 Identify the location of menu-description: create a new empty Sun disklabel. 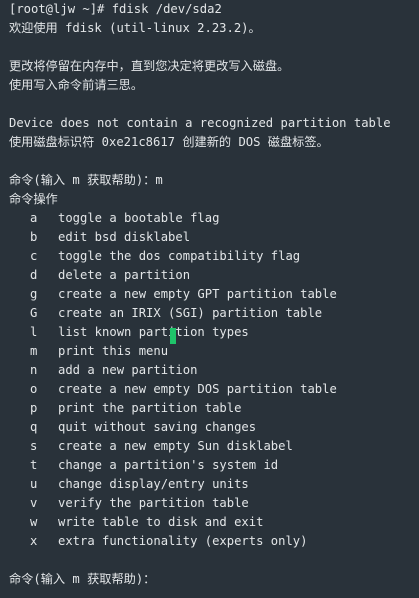
(175, 446).